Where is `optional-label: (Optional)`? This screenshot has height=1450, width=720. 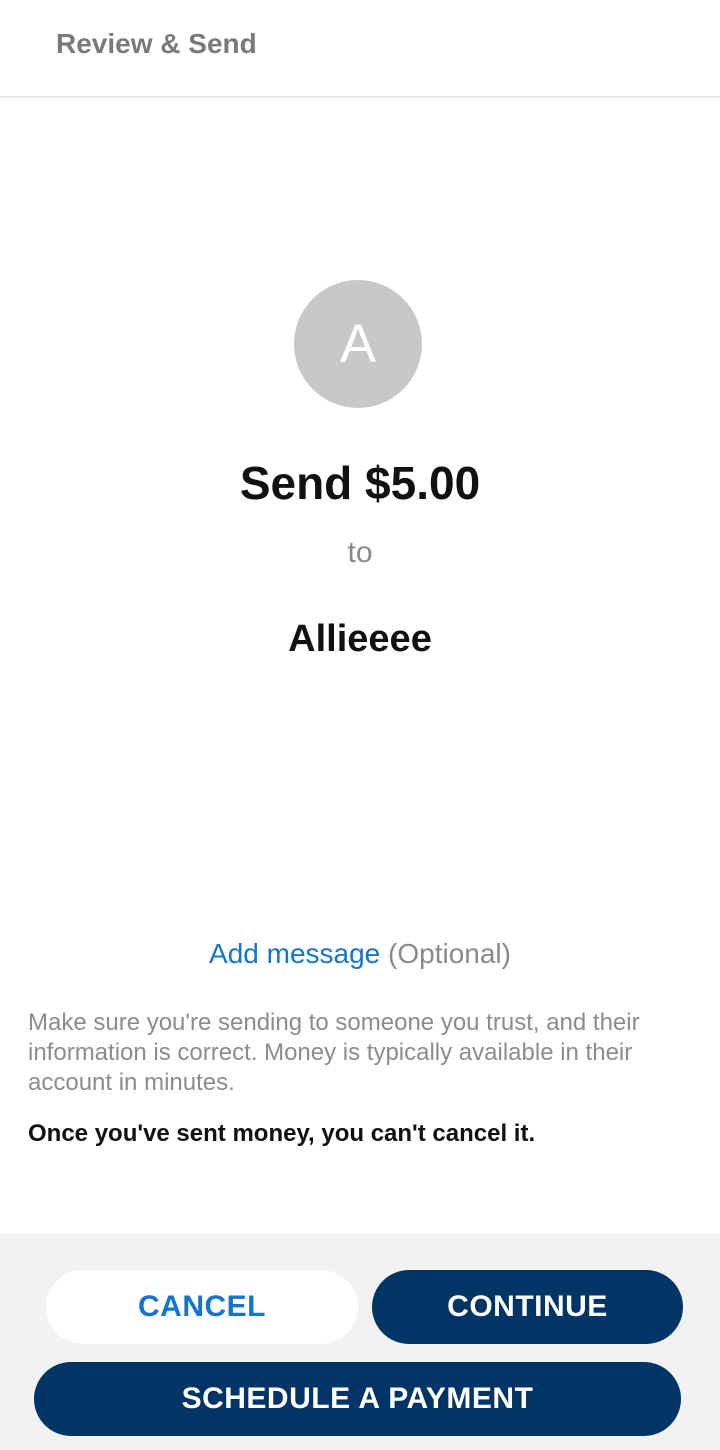 optional-label: (Optional) is located at coordinates (449, 953).